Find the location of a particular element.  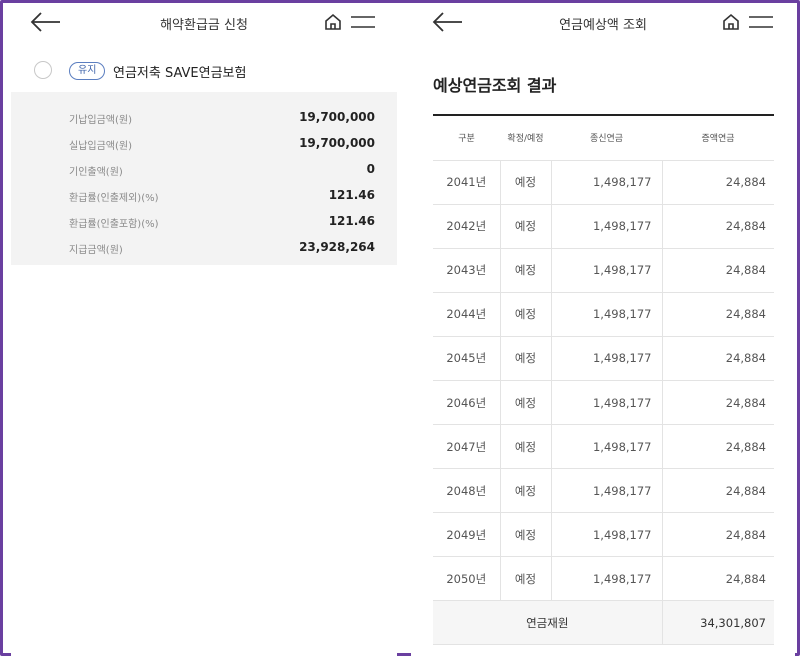

year-cell: 2043년 is located at coordinates (467, 270).